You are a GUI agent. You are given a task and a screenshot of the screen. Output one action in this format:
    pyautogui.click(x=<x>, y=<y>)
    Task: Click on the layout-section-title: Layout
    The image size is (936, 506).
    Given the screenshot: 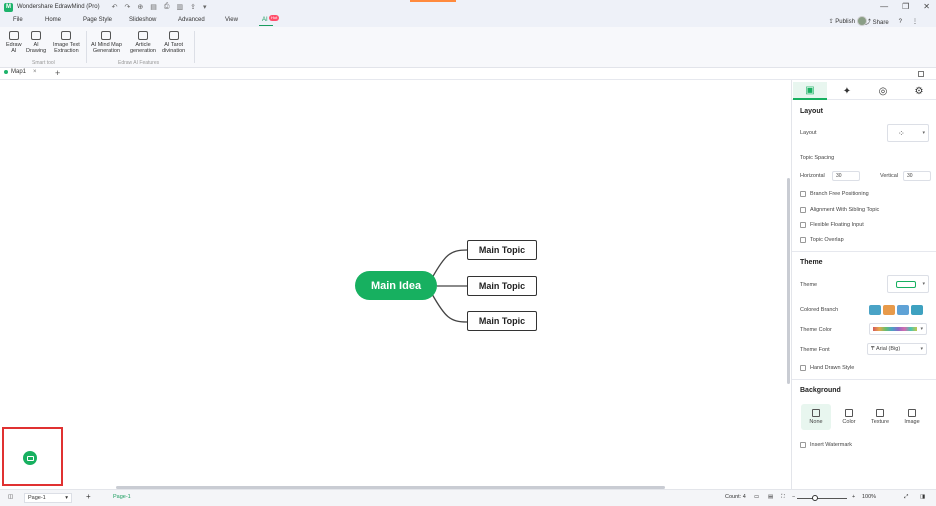 What is the action you would take?
    pyautogui.click(x=811, y=111)
    